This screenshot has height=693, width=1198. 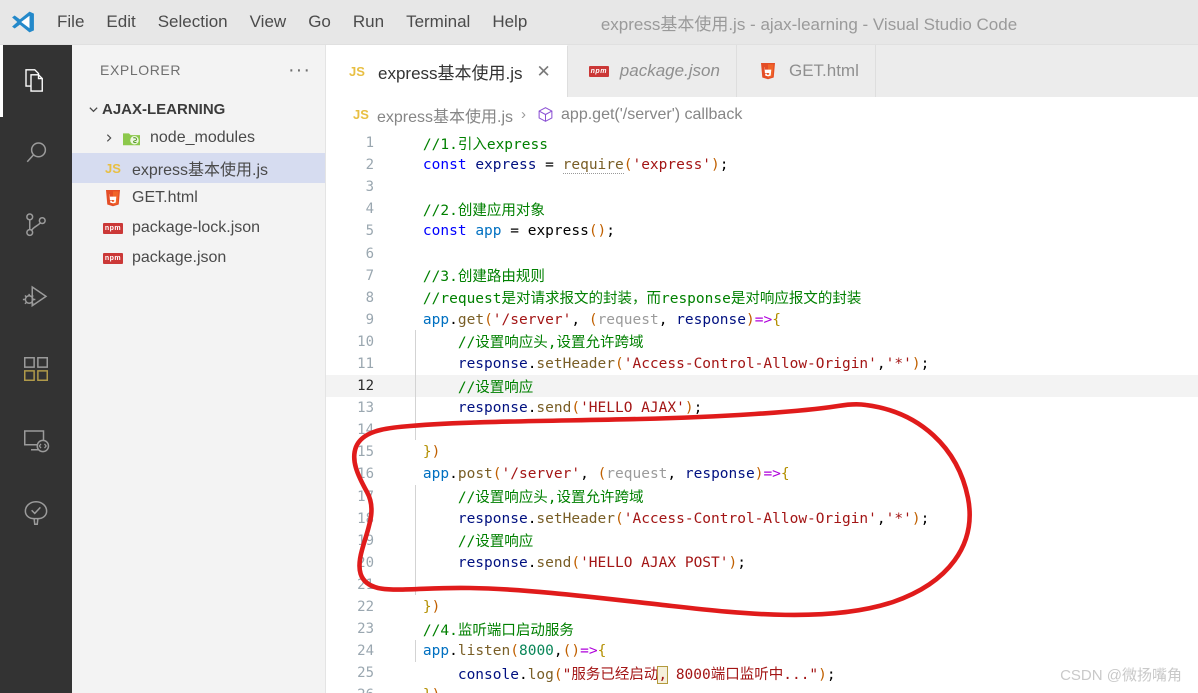 I want to click on line-content: //设置响应, so click(x=461, y=542).